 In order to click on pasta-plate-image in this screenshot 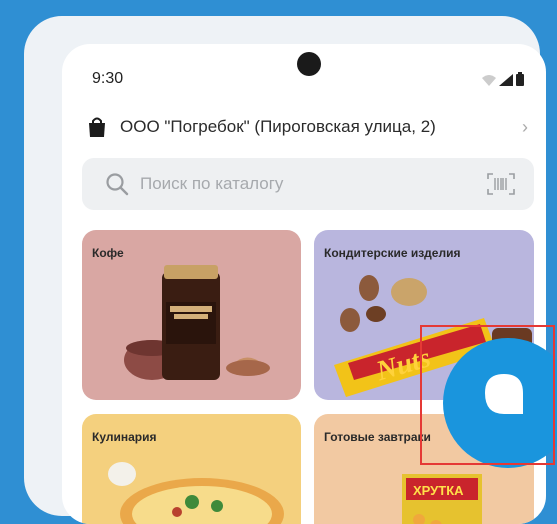, I will do `click(196, 493)`.